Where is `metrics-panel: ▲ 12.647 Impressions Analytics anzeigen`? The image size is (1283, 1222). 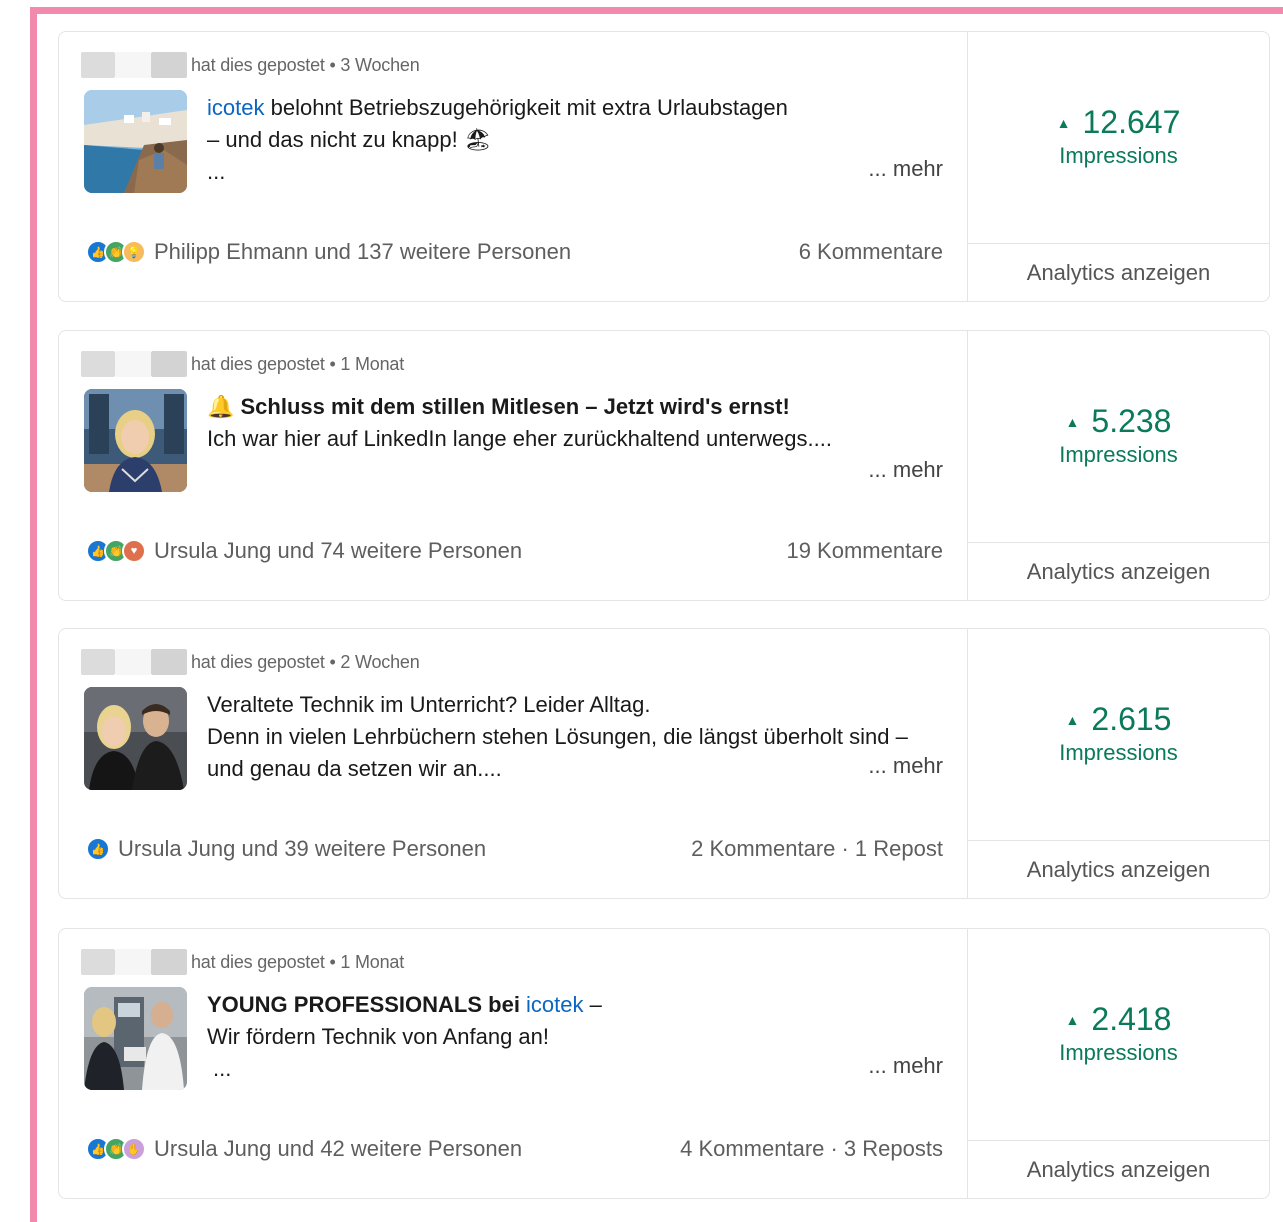 metrics-panel: ▲ 12.647 Impressions Analytics anzeigen is located at coordinates (1118, 166).